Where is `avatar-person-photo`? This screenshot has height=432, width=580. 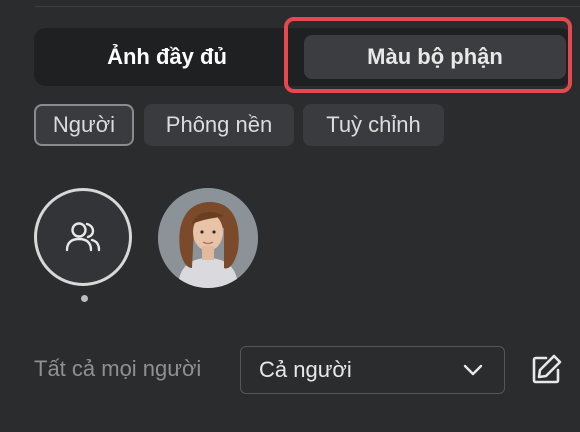 avatar-person-photo is located at coordinates (208, 238).